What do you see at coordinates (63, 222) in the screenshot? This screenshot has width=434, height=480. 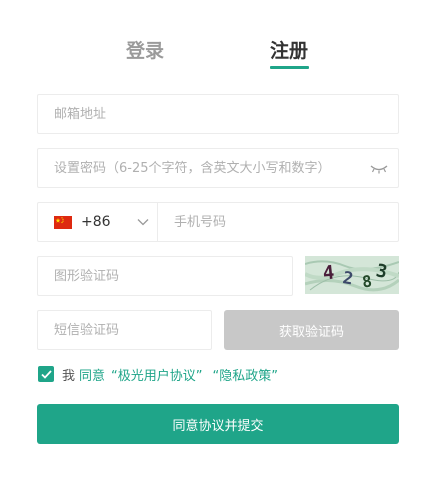 I see `china-flag-icon` at bounding box center [63, 222].